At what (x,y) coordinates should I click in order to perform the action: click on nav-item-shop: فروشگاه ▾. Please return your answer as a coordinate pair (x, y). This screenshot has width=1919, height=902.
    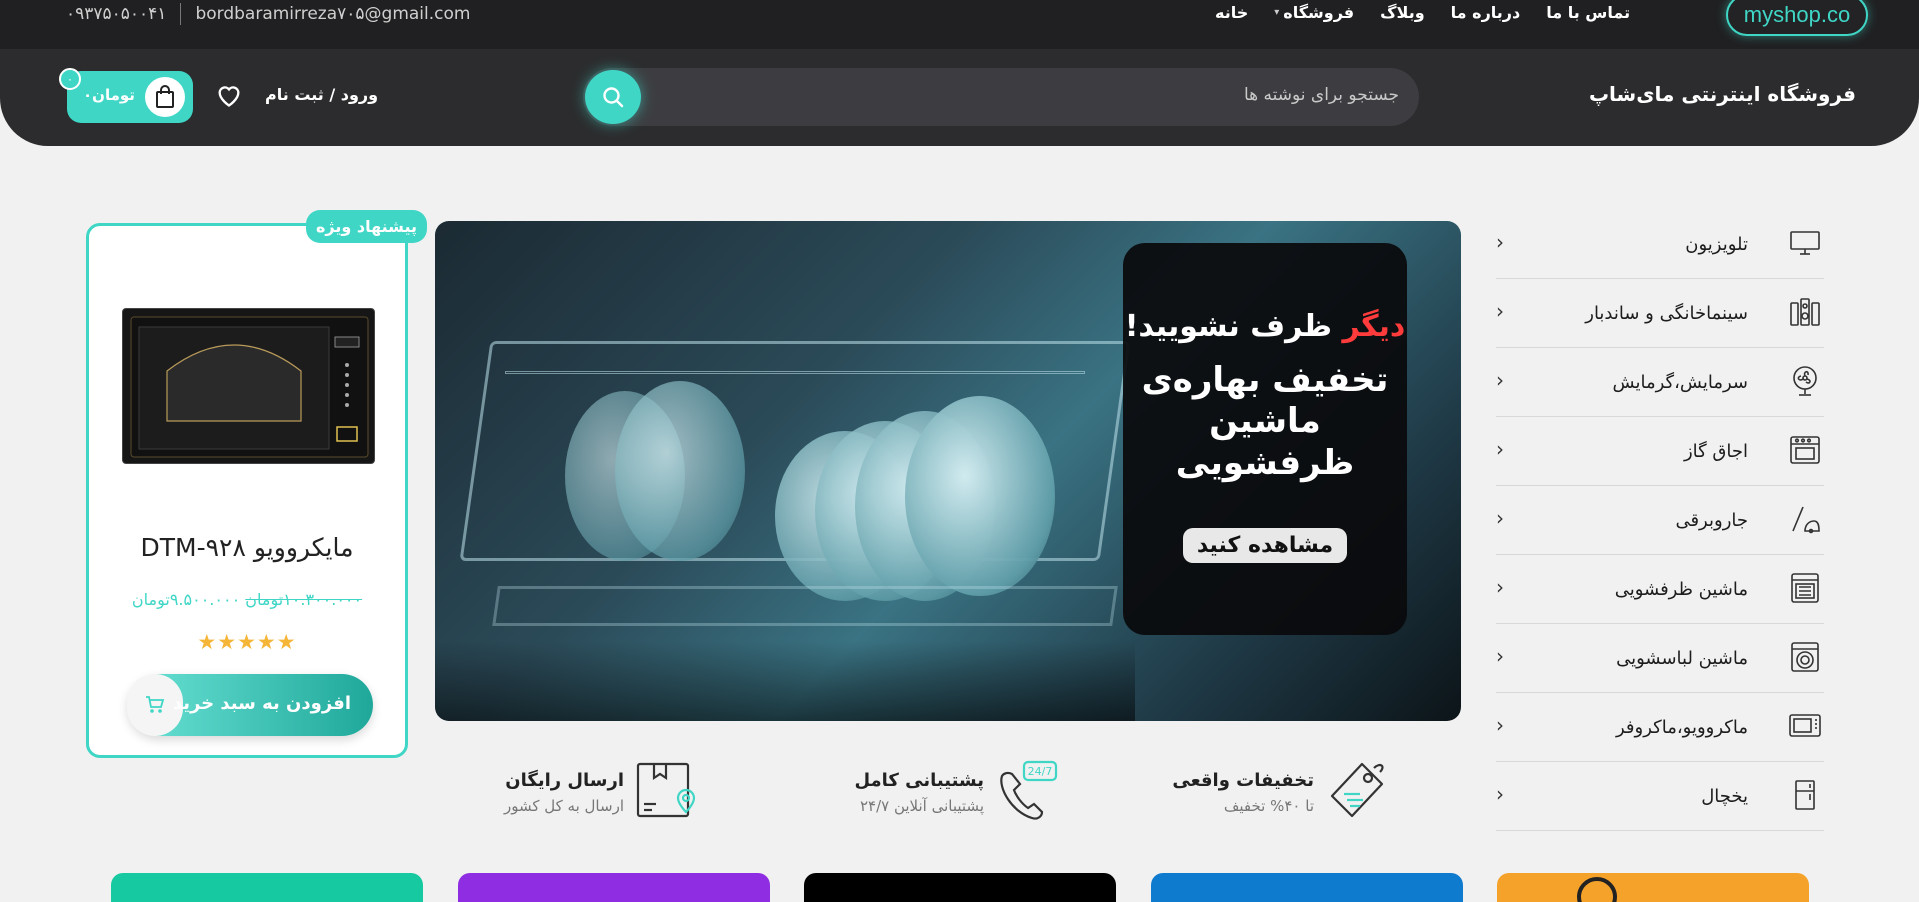
    Looking at the image, I should click on (1314, 12).